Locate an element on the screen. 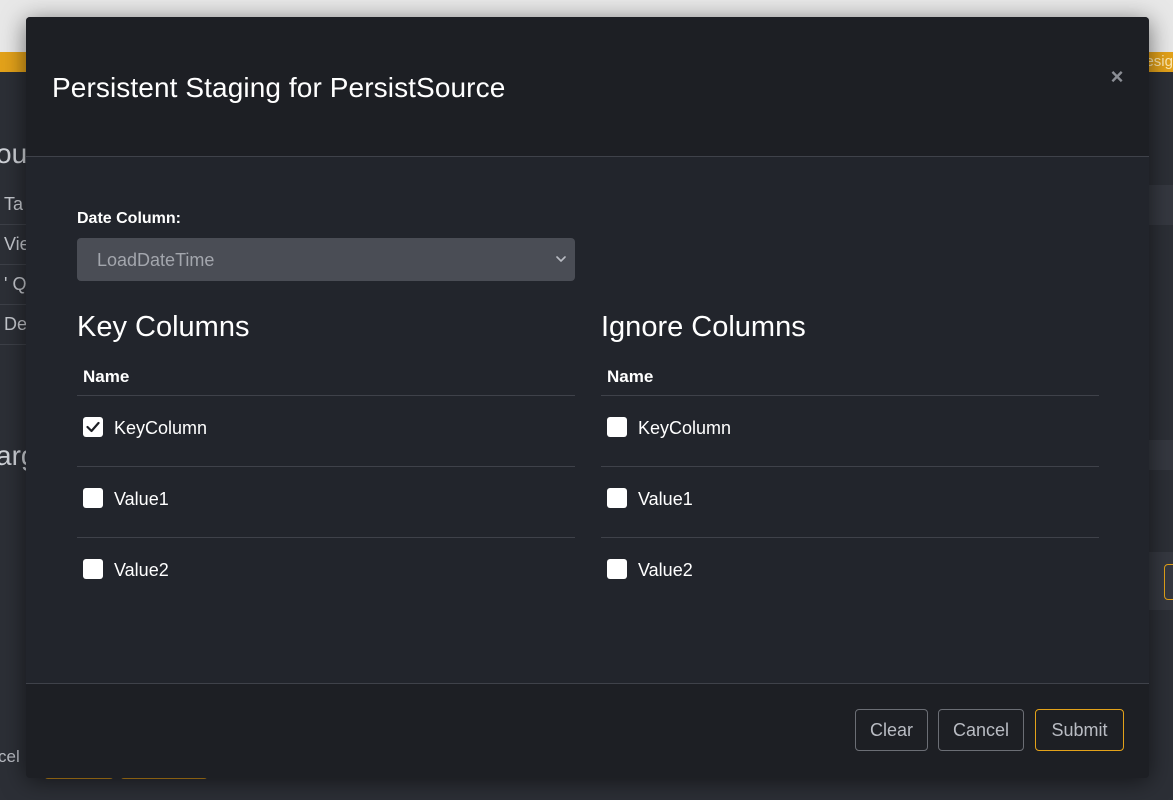 The image size is (1173, 800). dialog-footer: Clear Cancel Submit is located at coordinates (587, 730).